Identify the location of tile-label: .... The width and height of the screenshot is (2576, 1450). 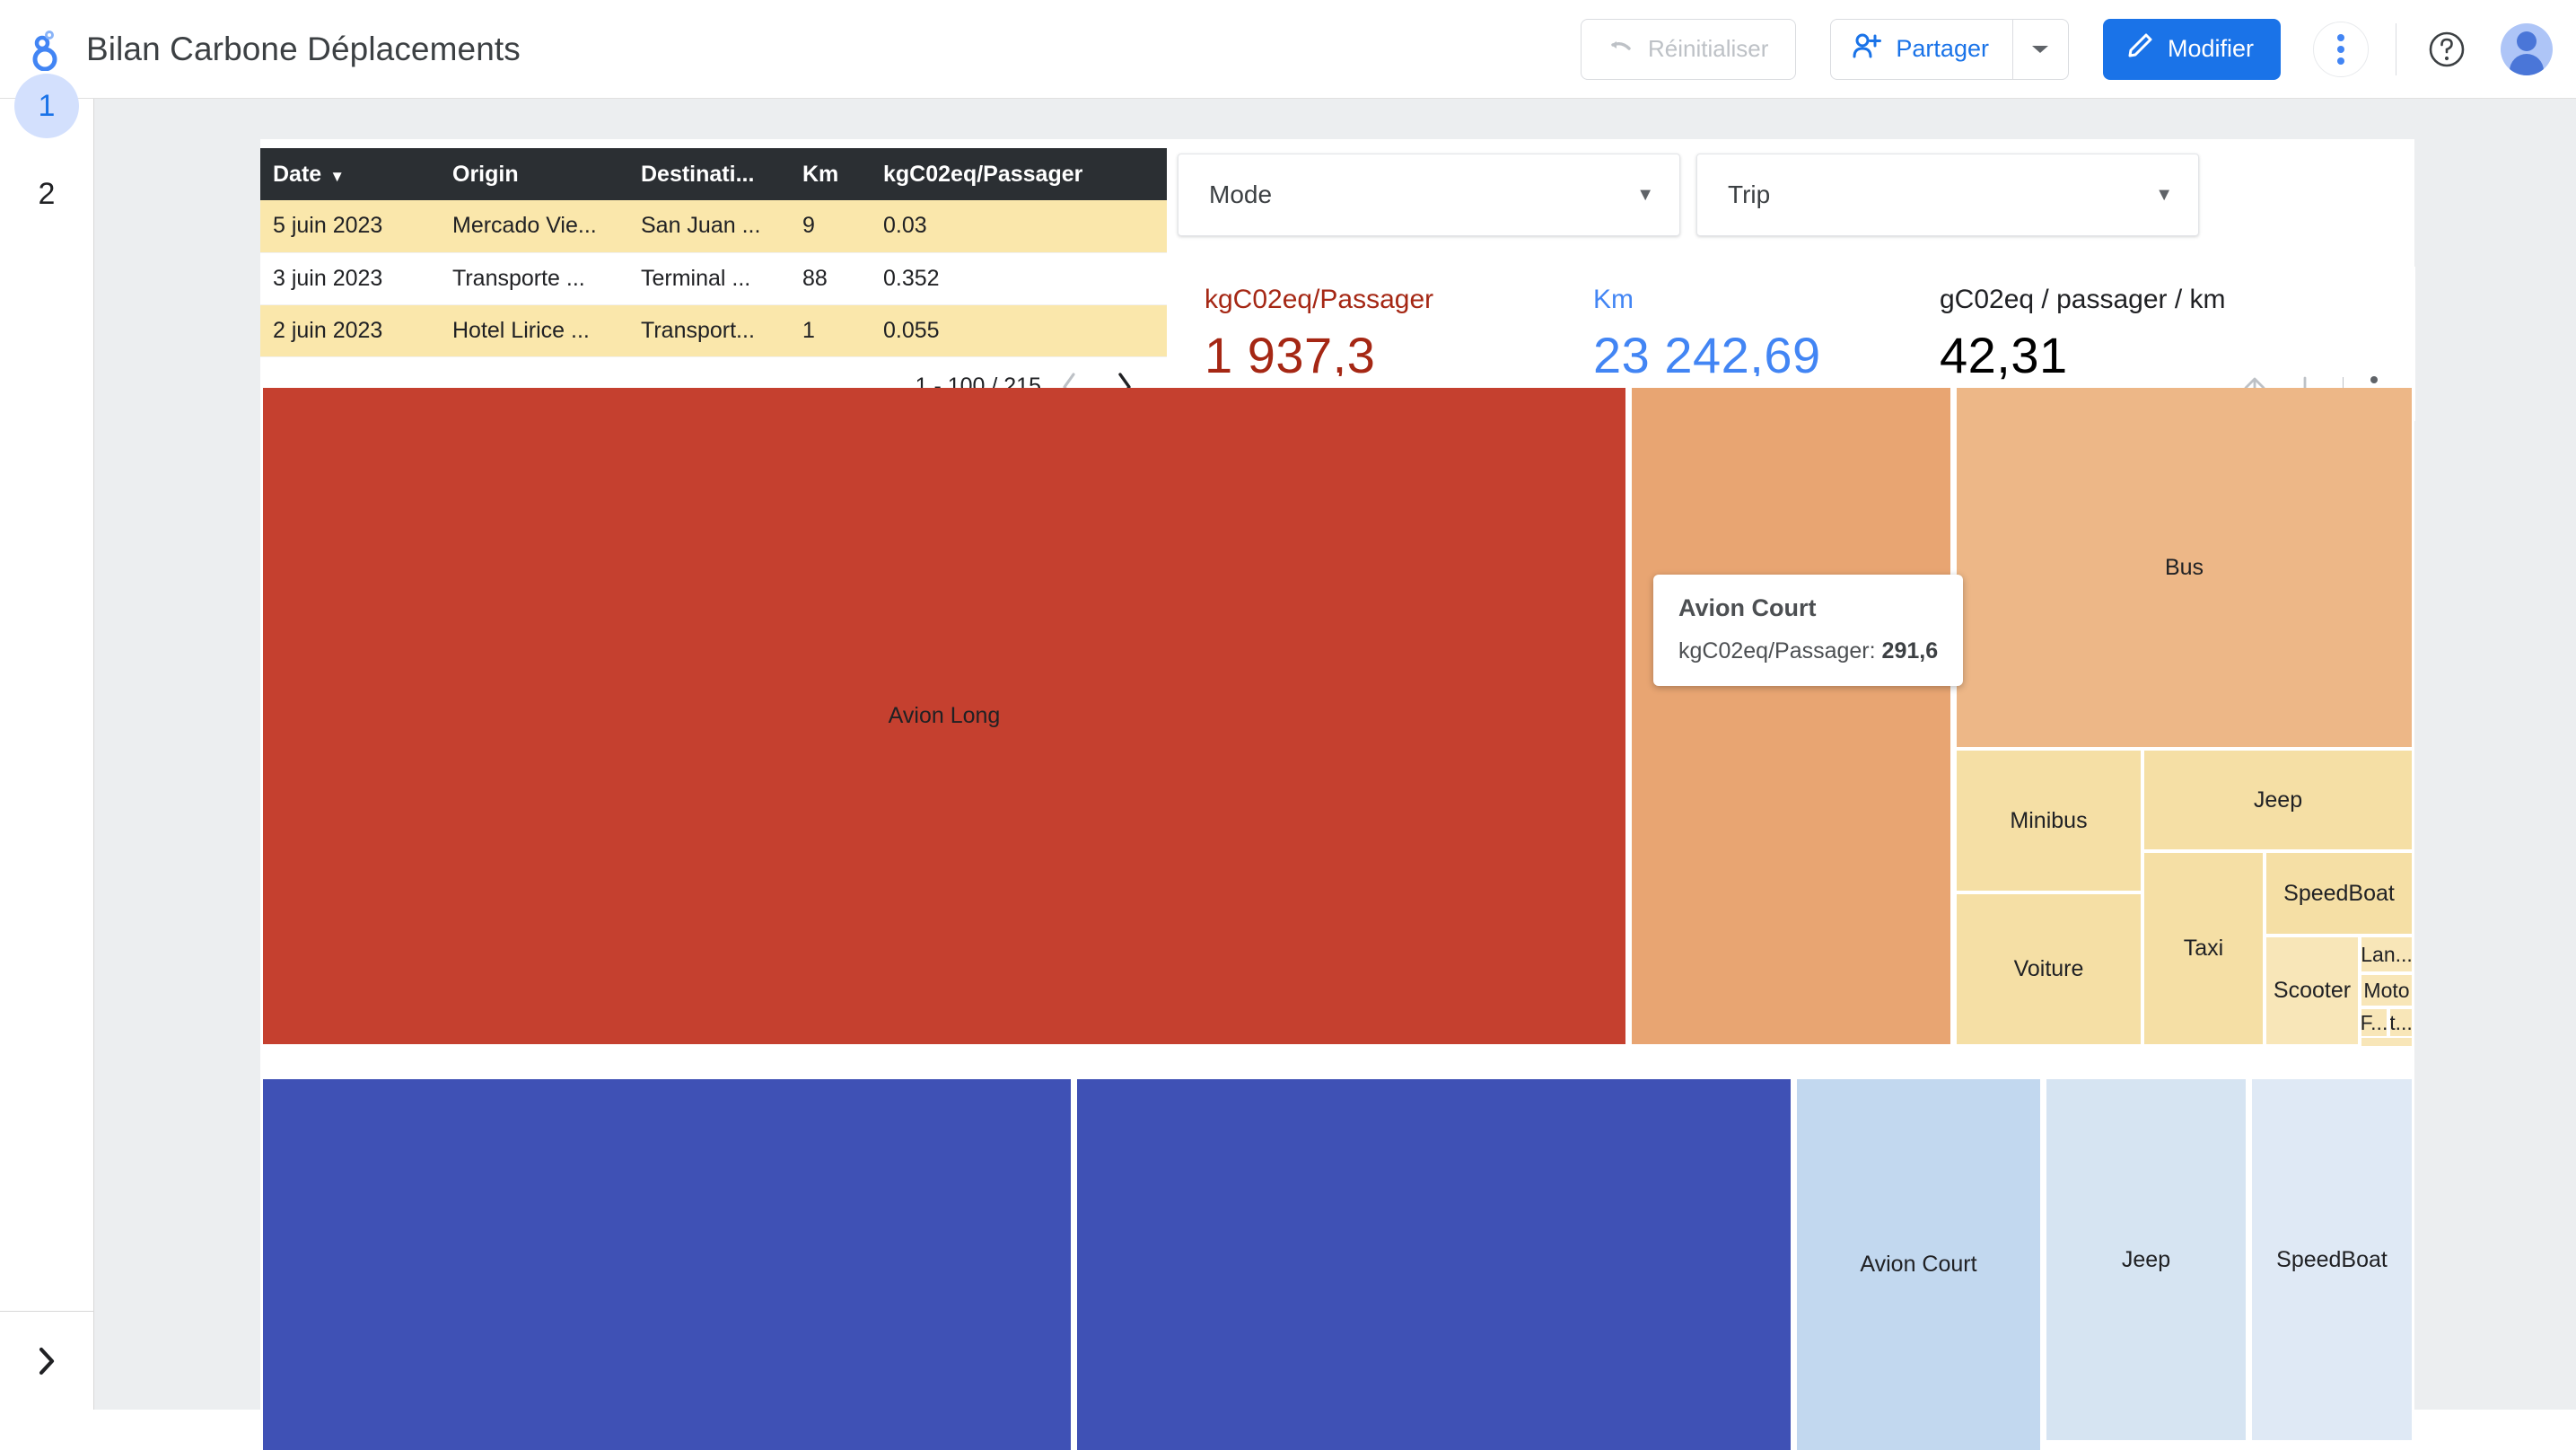
(2386, 1042).